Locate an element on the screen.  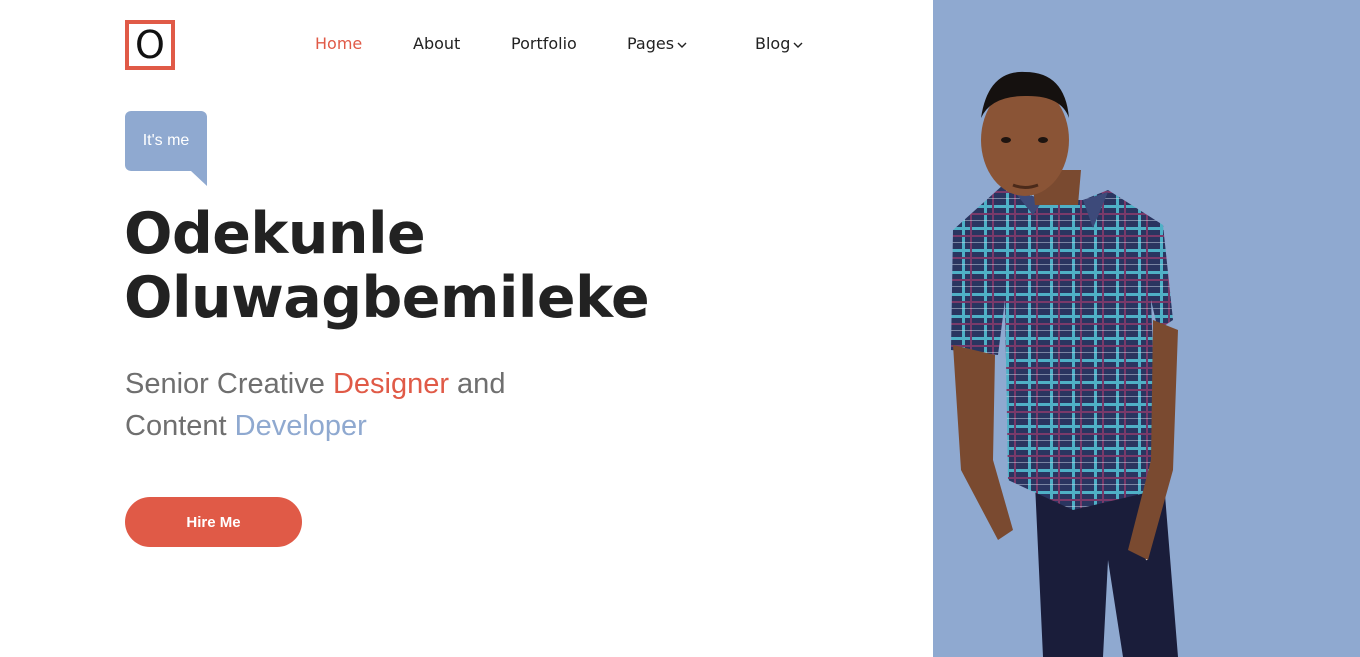
nav-about: About is located at coordinates (436, 43).